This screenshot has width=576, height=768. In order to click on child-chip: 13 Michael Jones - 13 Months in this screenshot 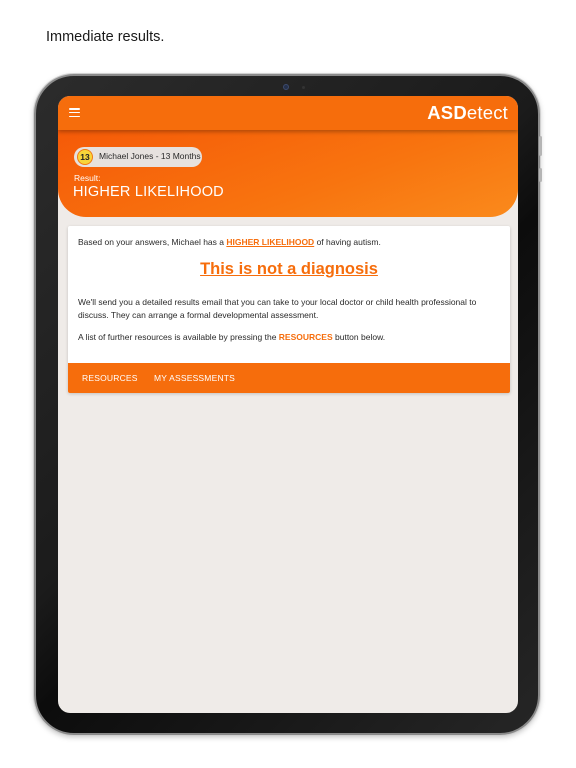, I will do `click(138, 157)`.